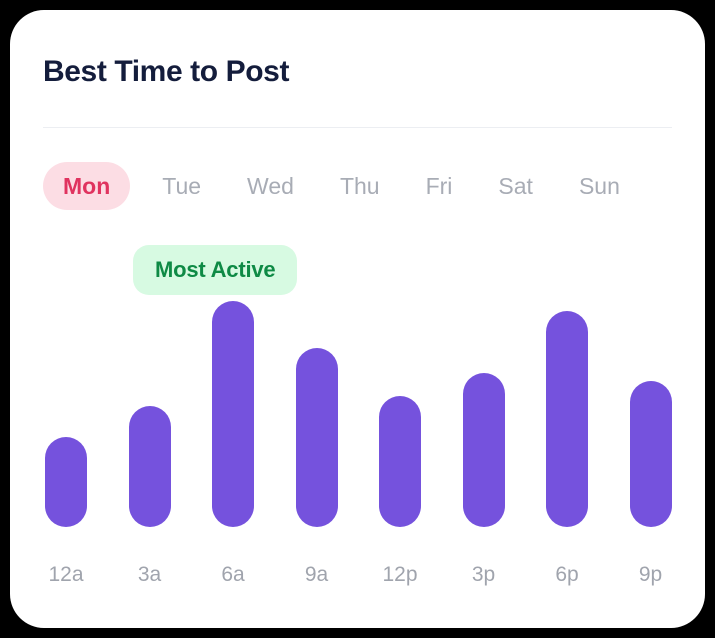 The width and height of the screenshot is (715, 638). What do you see at coordinates (66, 482) in the screenshot?
I see `bar-12a` at bounding box center [66, 482].